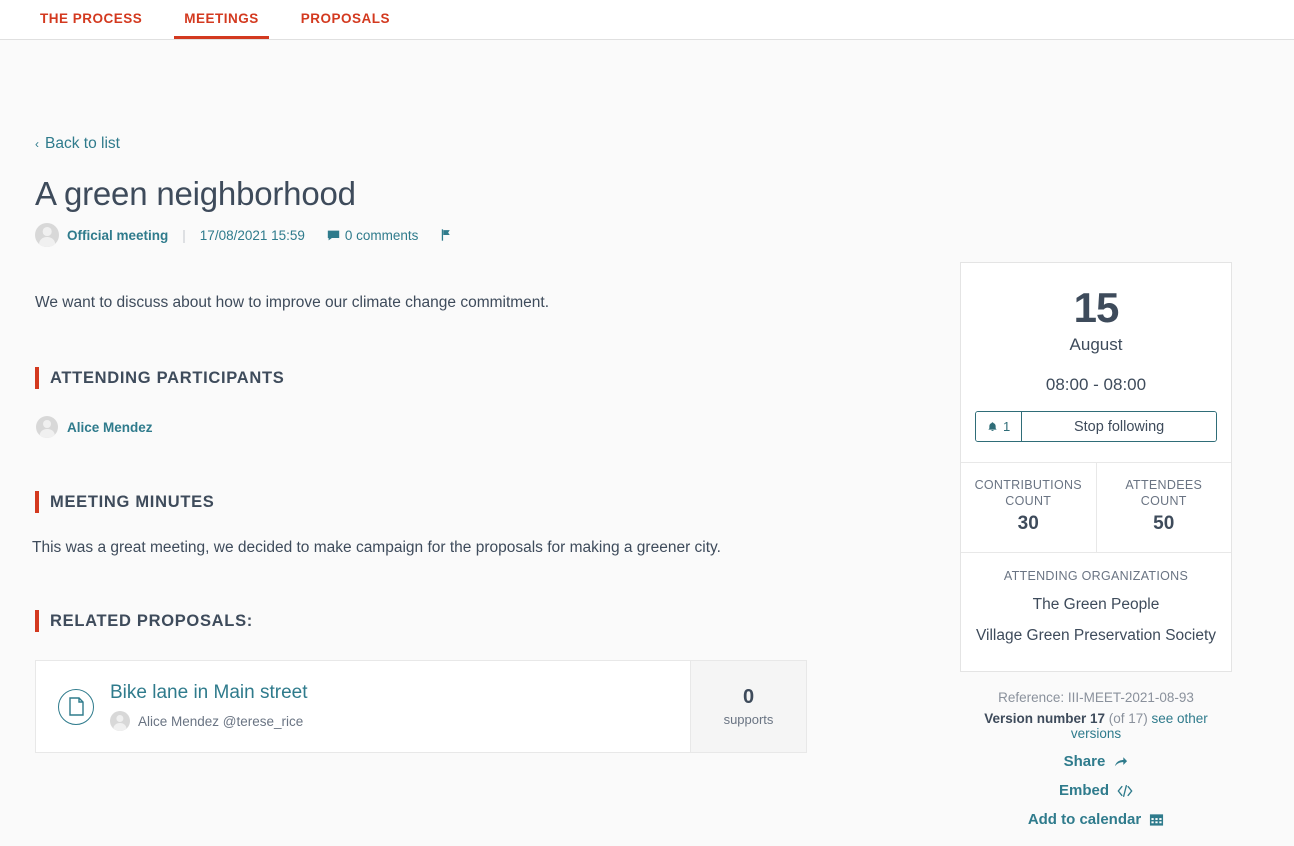  Describe the element at coordinates (1096, 605) in the screenshot. I see `organization-item: The Green People` at that location.